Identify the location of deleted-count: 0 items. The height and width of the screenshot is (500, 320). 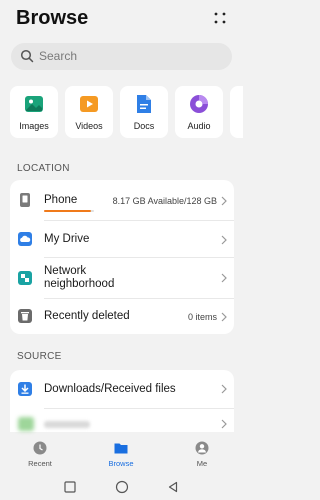
(202, 317).